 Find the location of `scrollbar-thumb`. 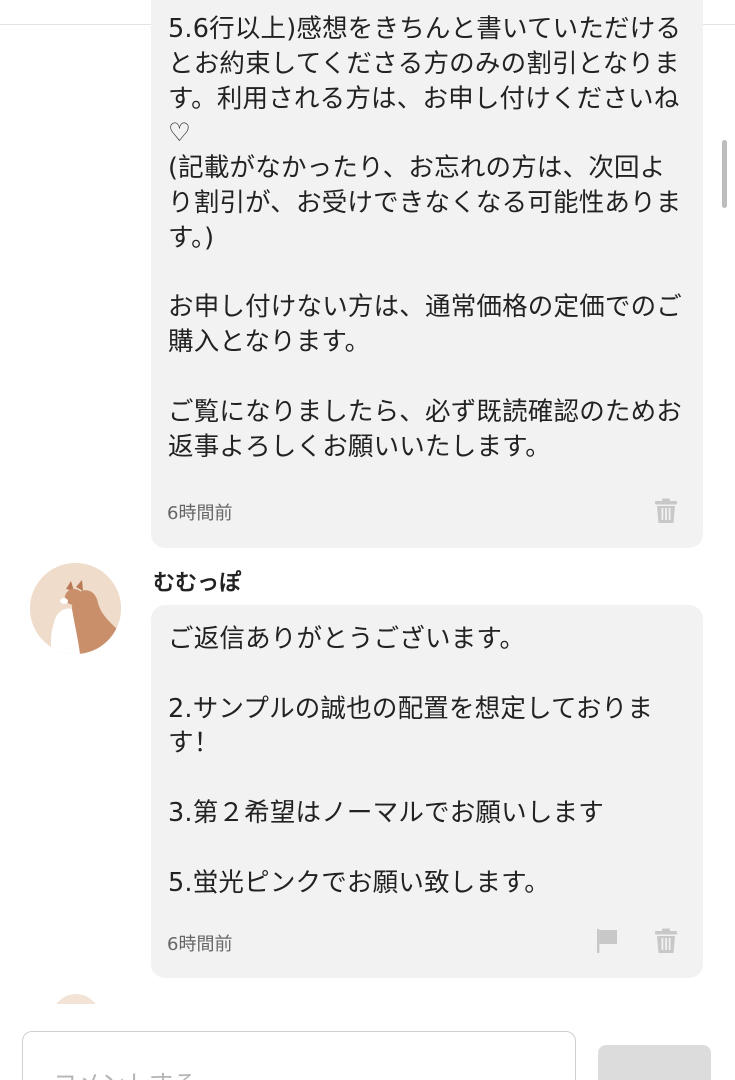

scrollbar-thumb is located at coordinates (724, 174).